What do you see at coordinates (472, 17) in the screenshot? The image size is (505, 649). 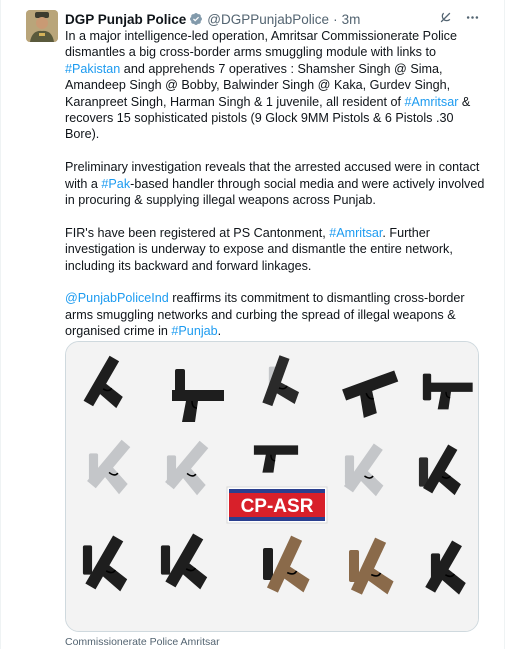 I see `more-icon` at bounding box center [472, 17].